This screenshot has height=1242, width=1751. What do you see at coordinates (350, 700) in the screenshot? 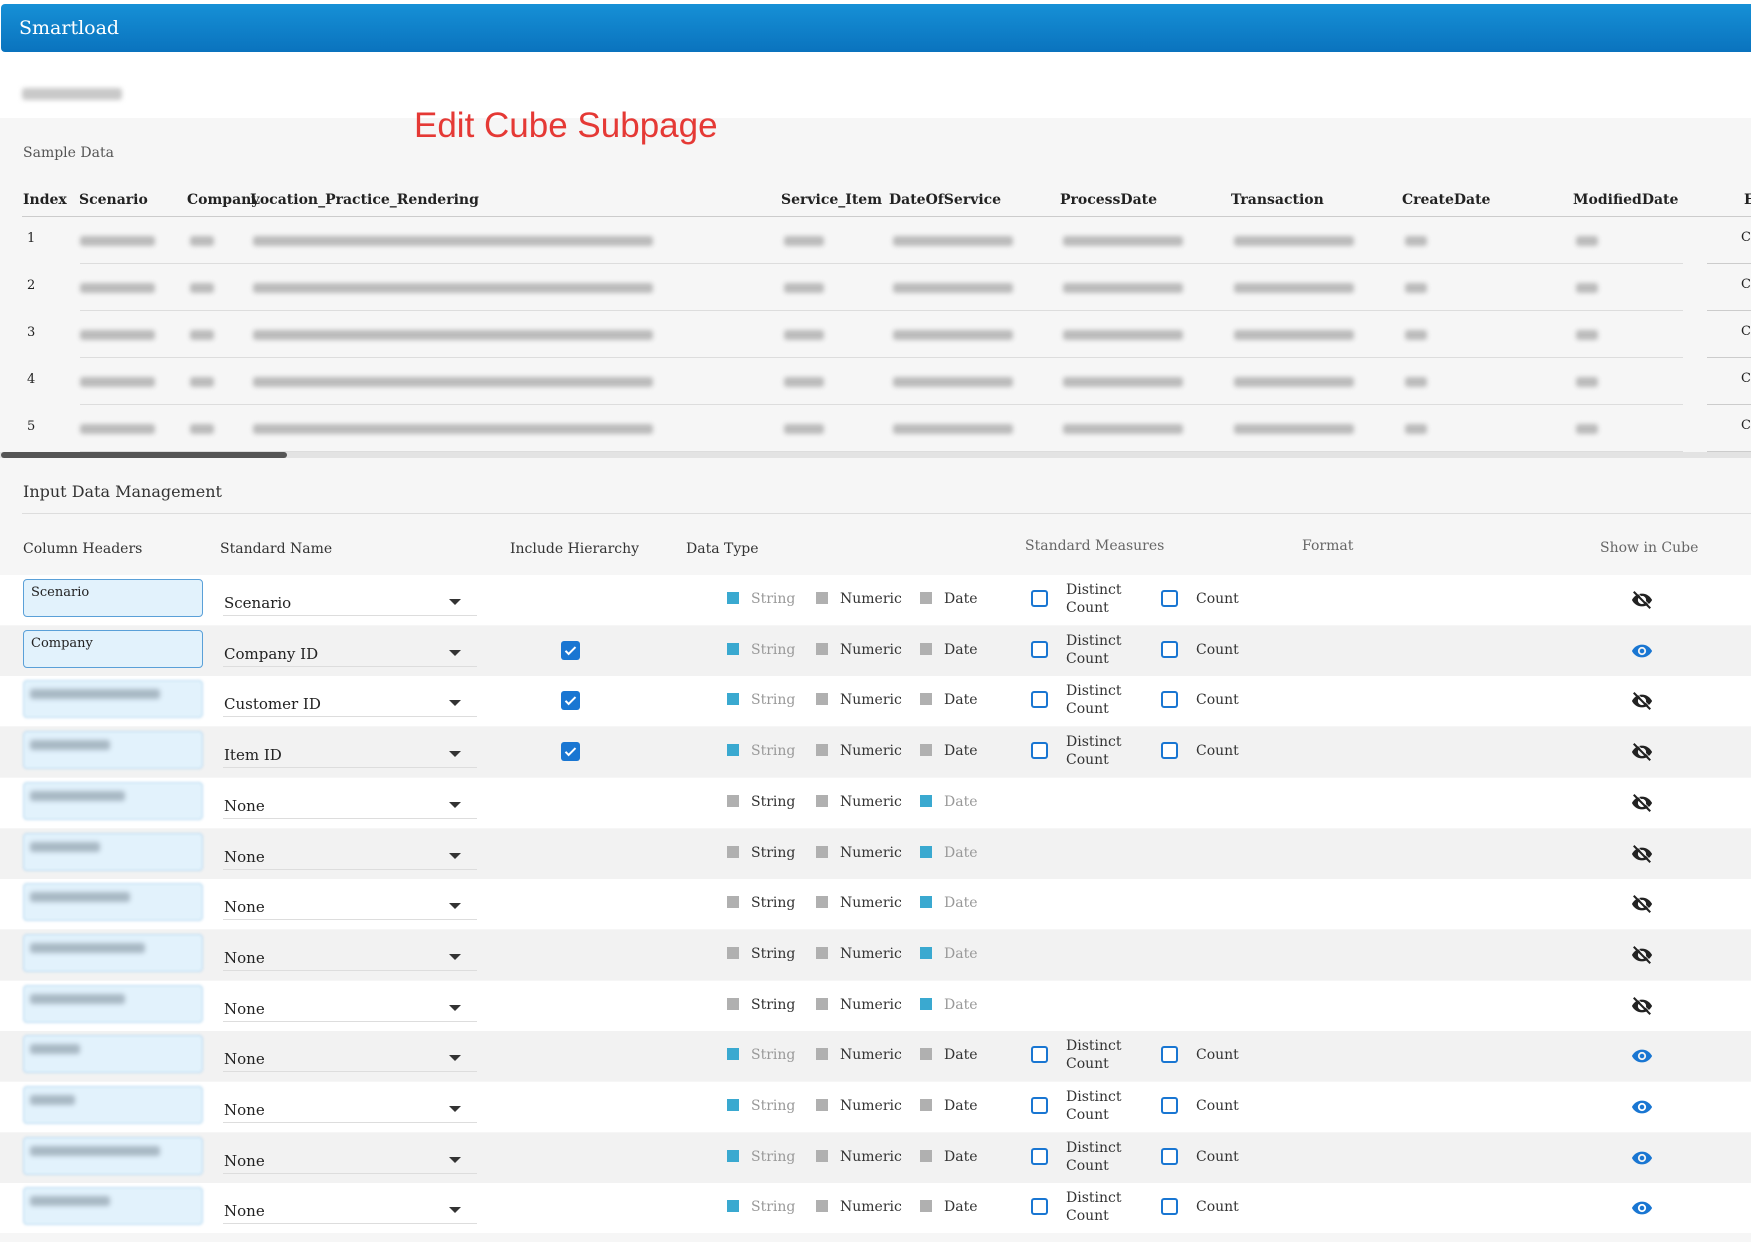
I see `standard-name-select: Customer ID` at bounding box center [350, 700].